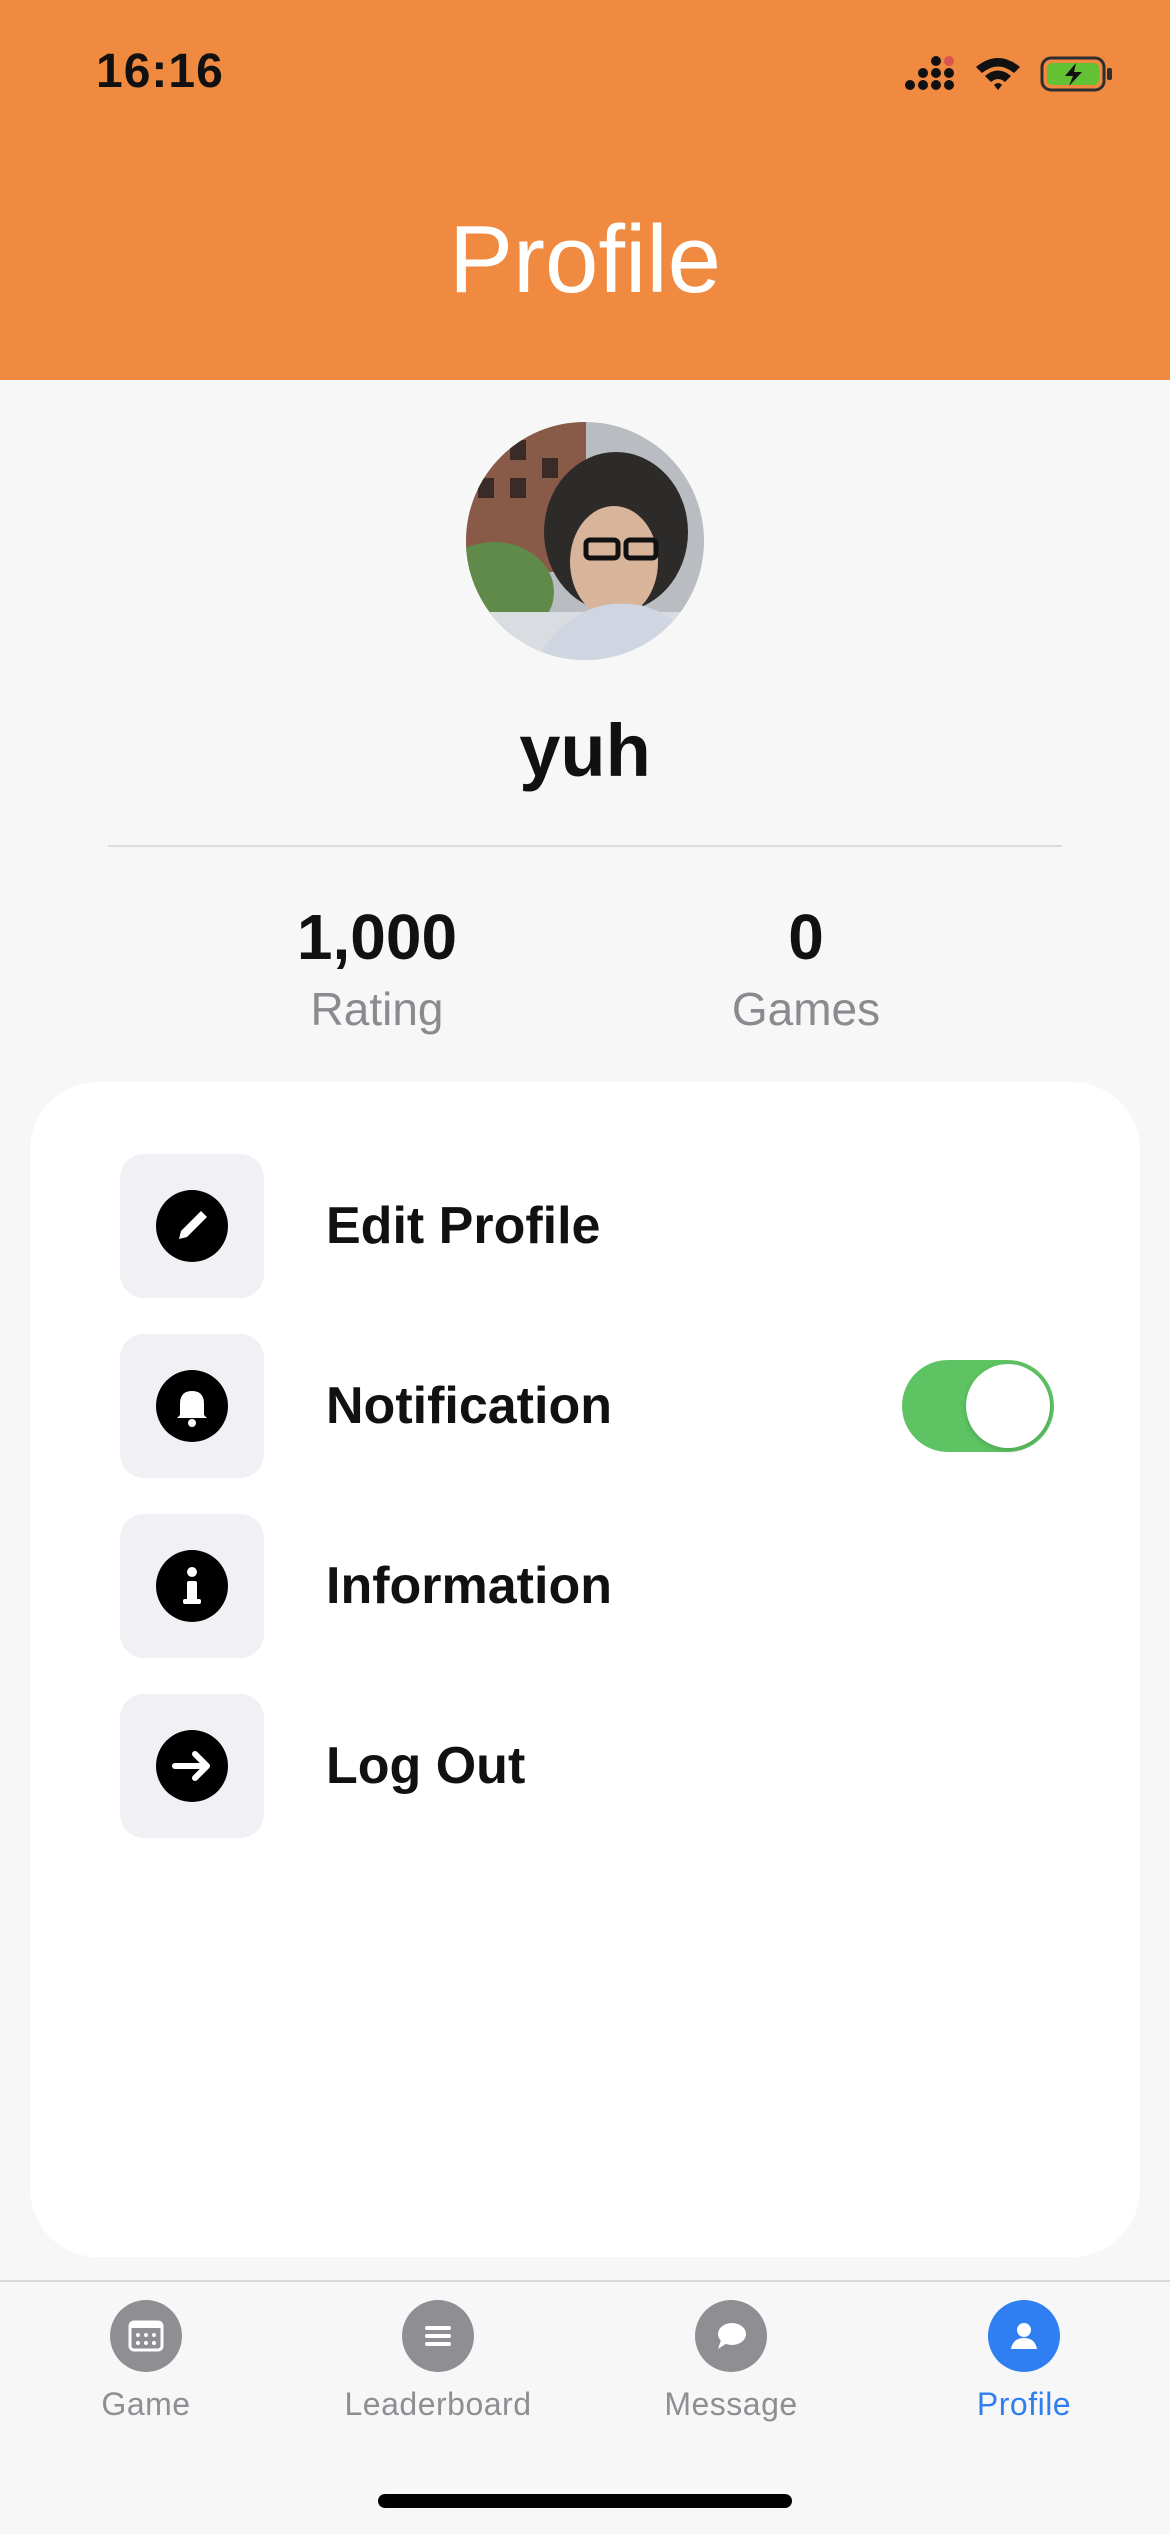  What do you see at coordinates (929, 73) in the screenshot?
I see `cellular-signal-icon` at bounding box center [929, 73].